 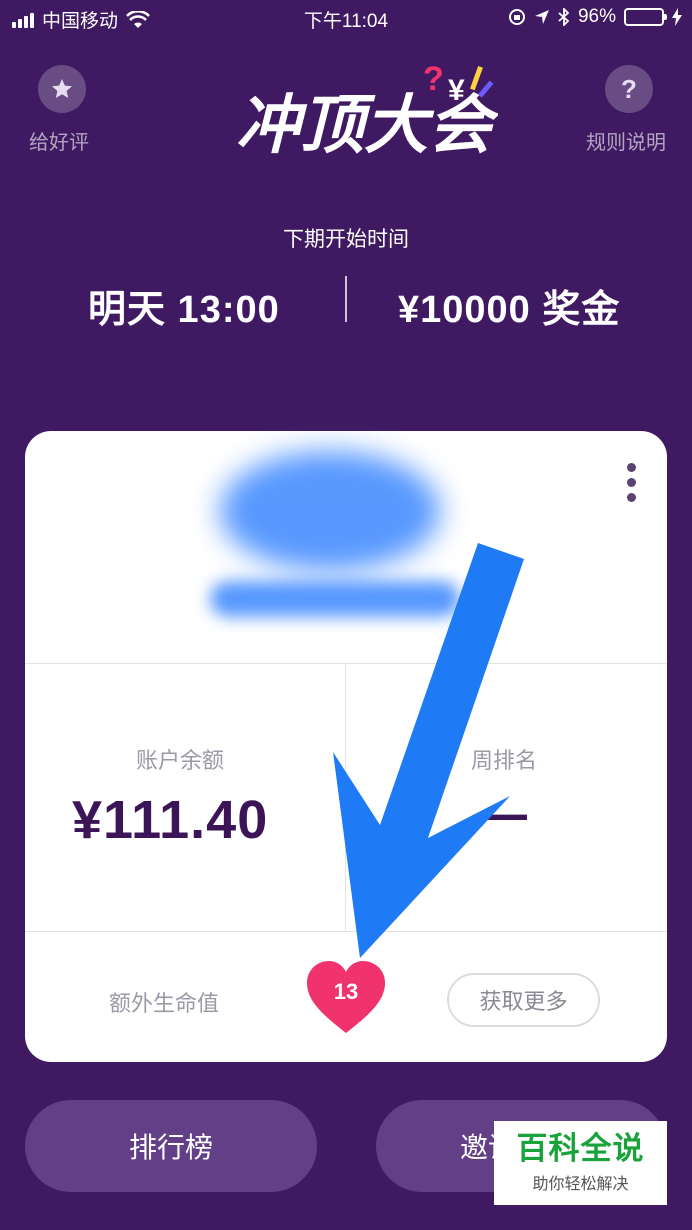 I want to click on weekly-rank-value: —, so click(x=500, y=814).